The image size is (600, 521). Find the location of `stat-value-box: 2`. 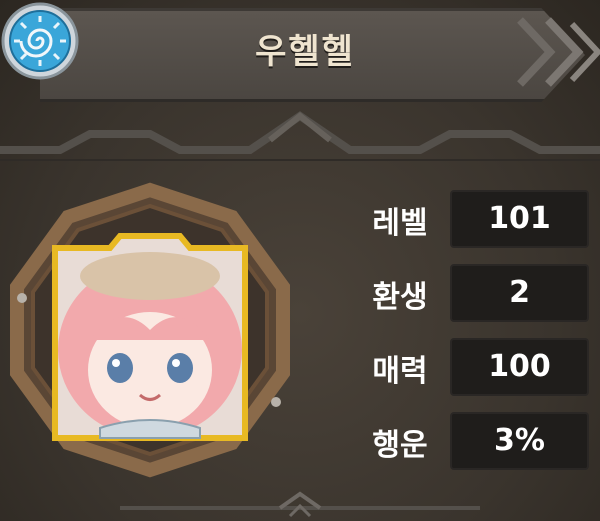

stat-value-box: 2 is located at coordinates (519, 293).